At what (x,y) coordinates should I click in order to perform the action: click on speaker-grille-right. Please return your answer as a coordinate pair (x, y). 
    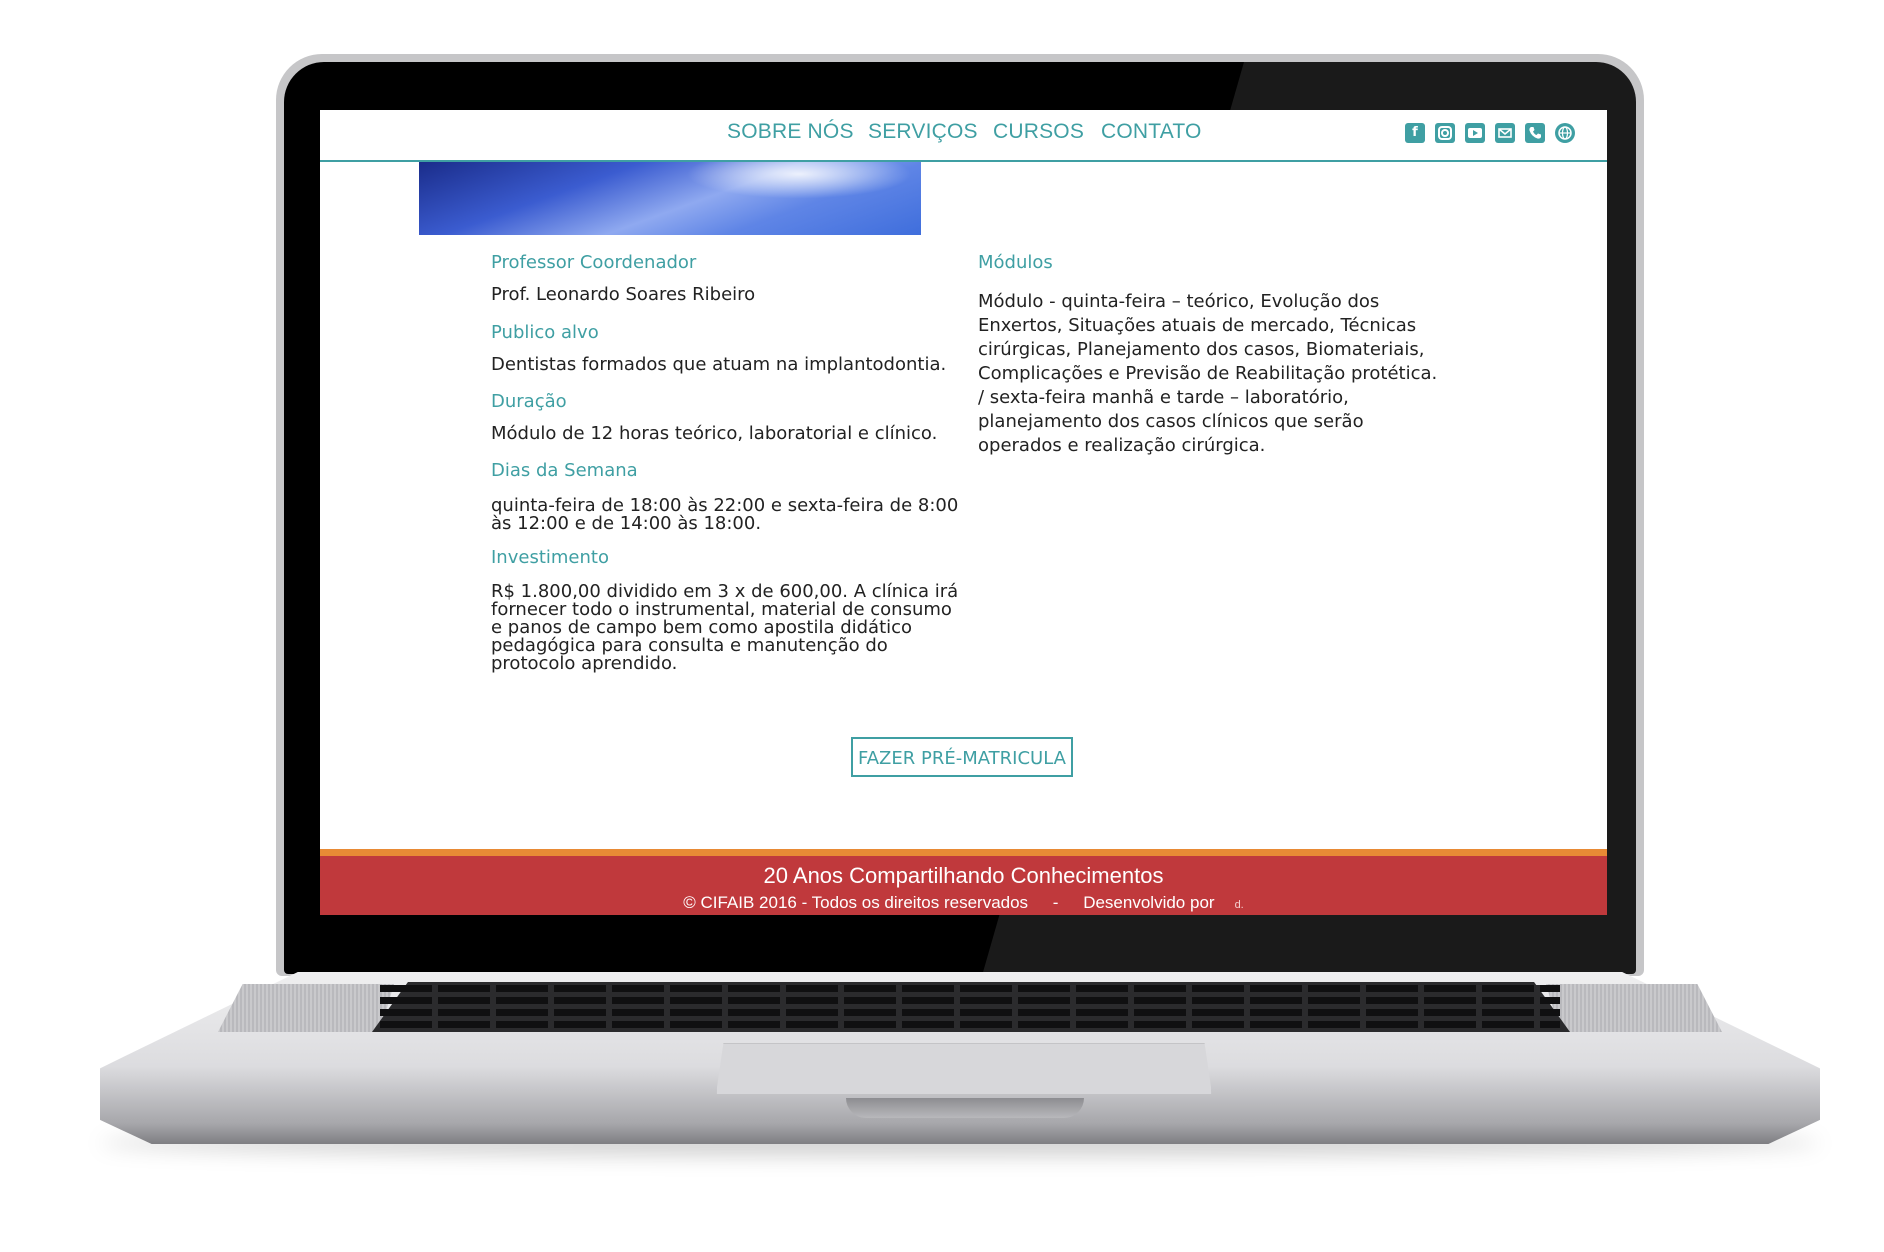
    Looking at the image, I should click on (1634, 1008).